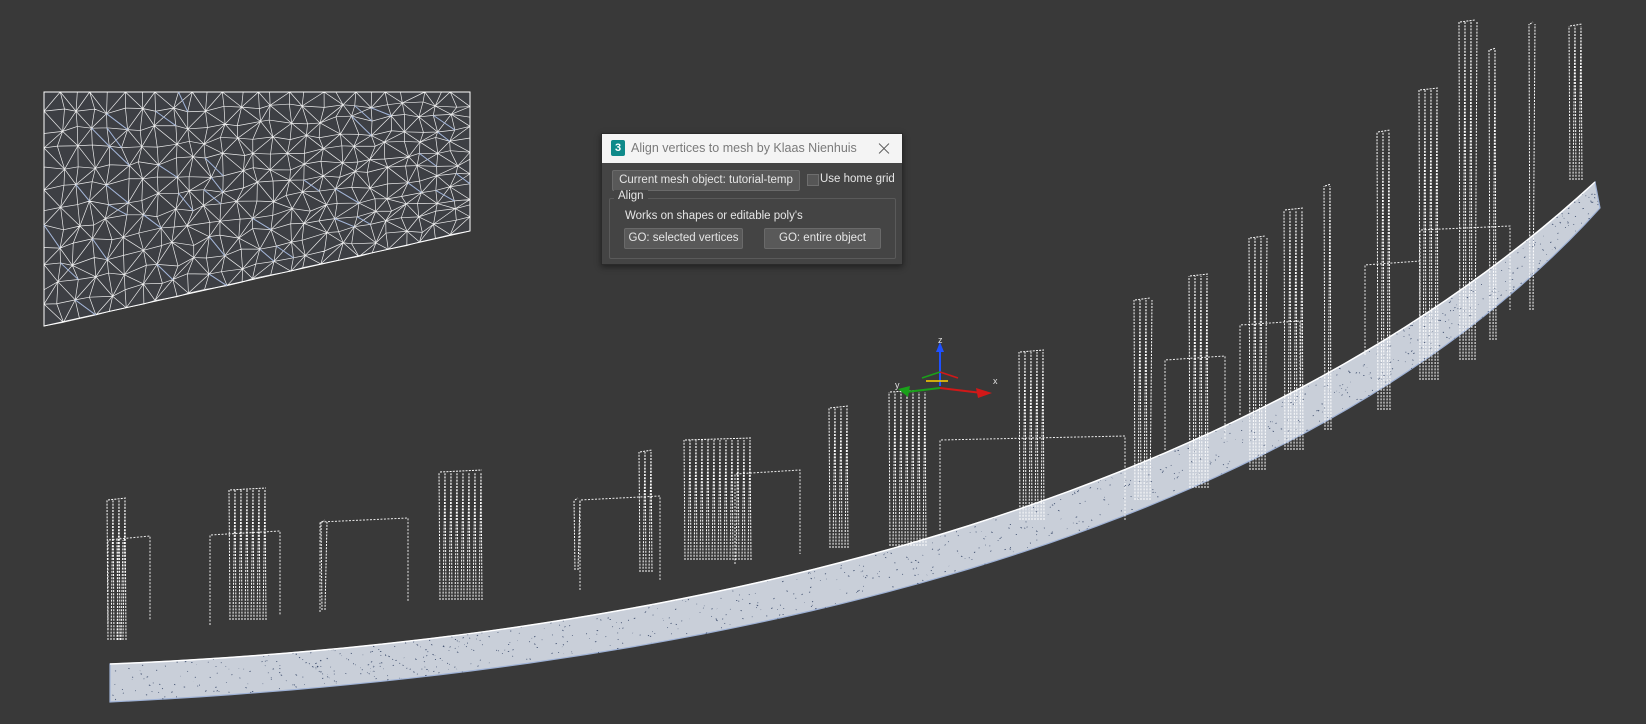  Describe the element at coordinates (961, 390) in the screenshot. I see `gizmo-x-axis` at that location.